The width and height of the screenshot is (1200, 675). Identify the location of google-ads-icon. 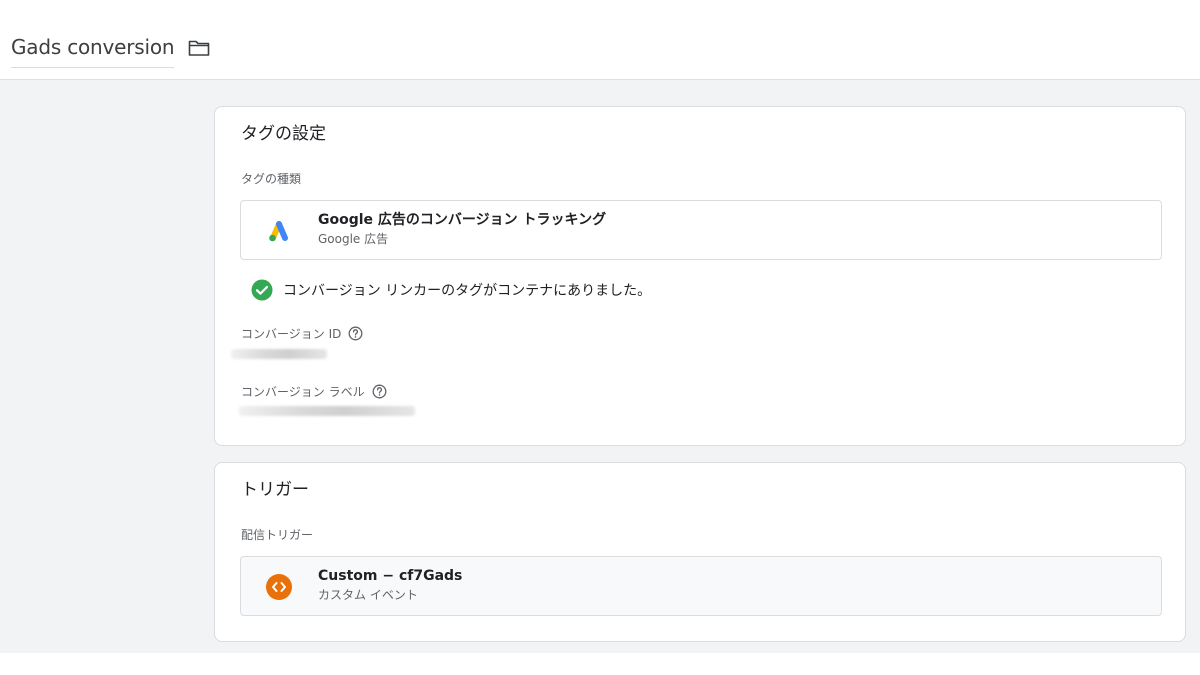
(279, 231).